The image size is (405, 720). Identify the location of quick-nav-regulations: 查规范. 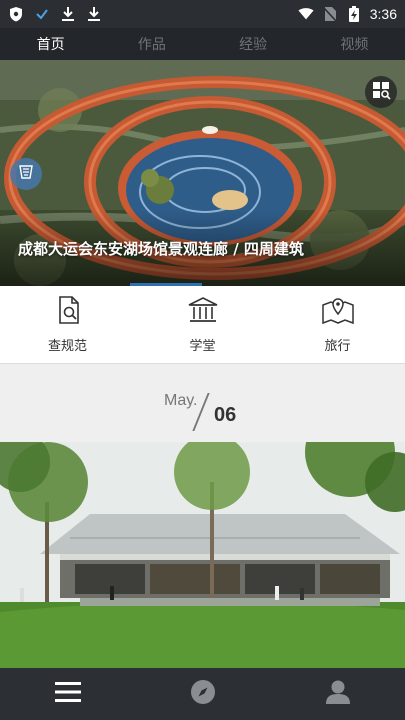
(67, 324).